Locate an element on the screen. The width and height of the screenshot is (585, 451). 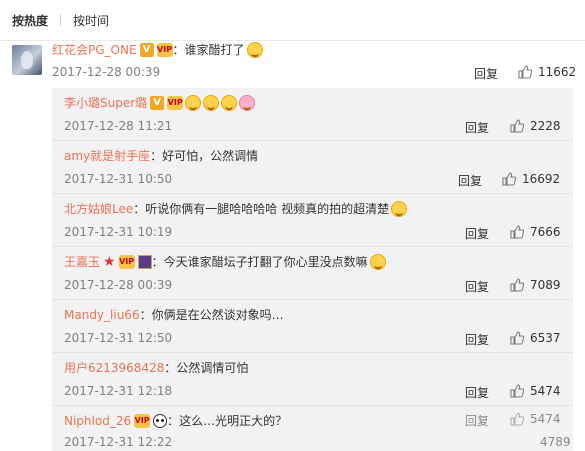
pig-emoji-icon is located at coordinates (247, 102).